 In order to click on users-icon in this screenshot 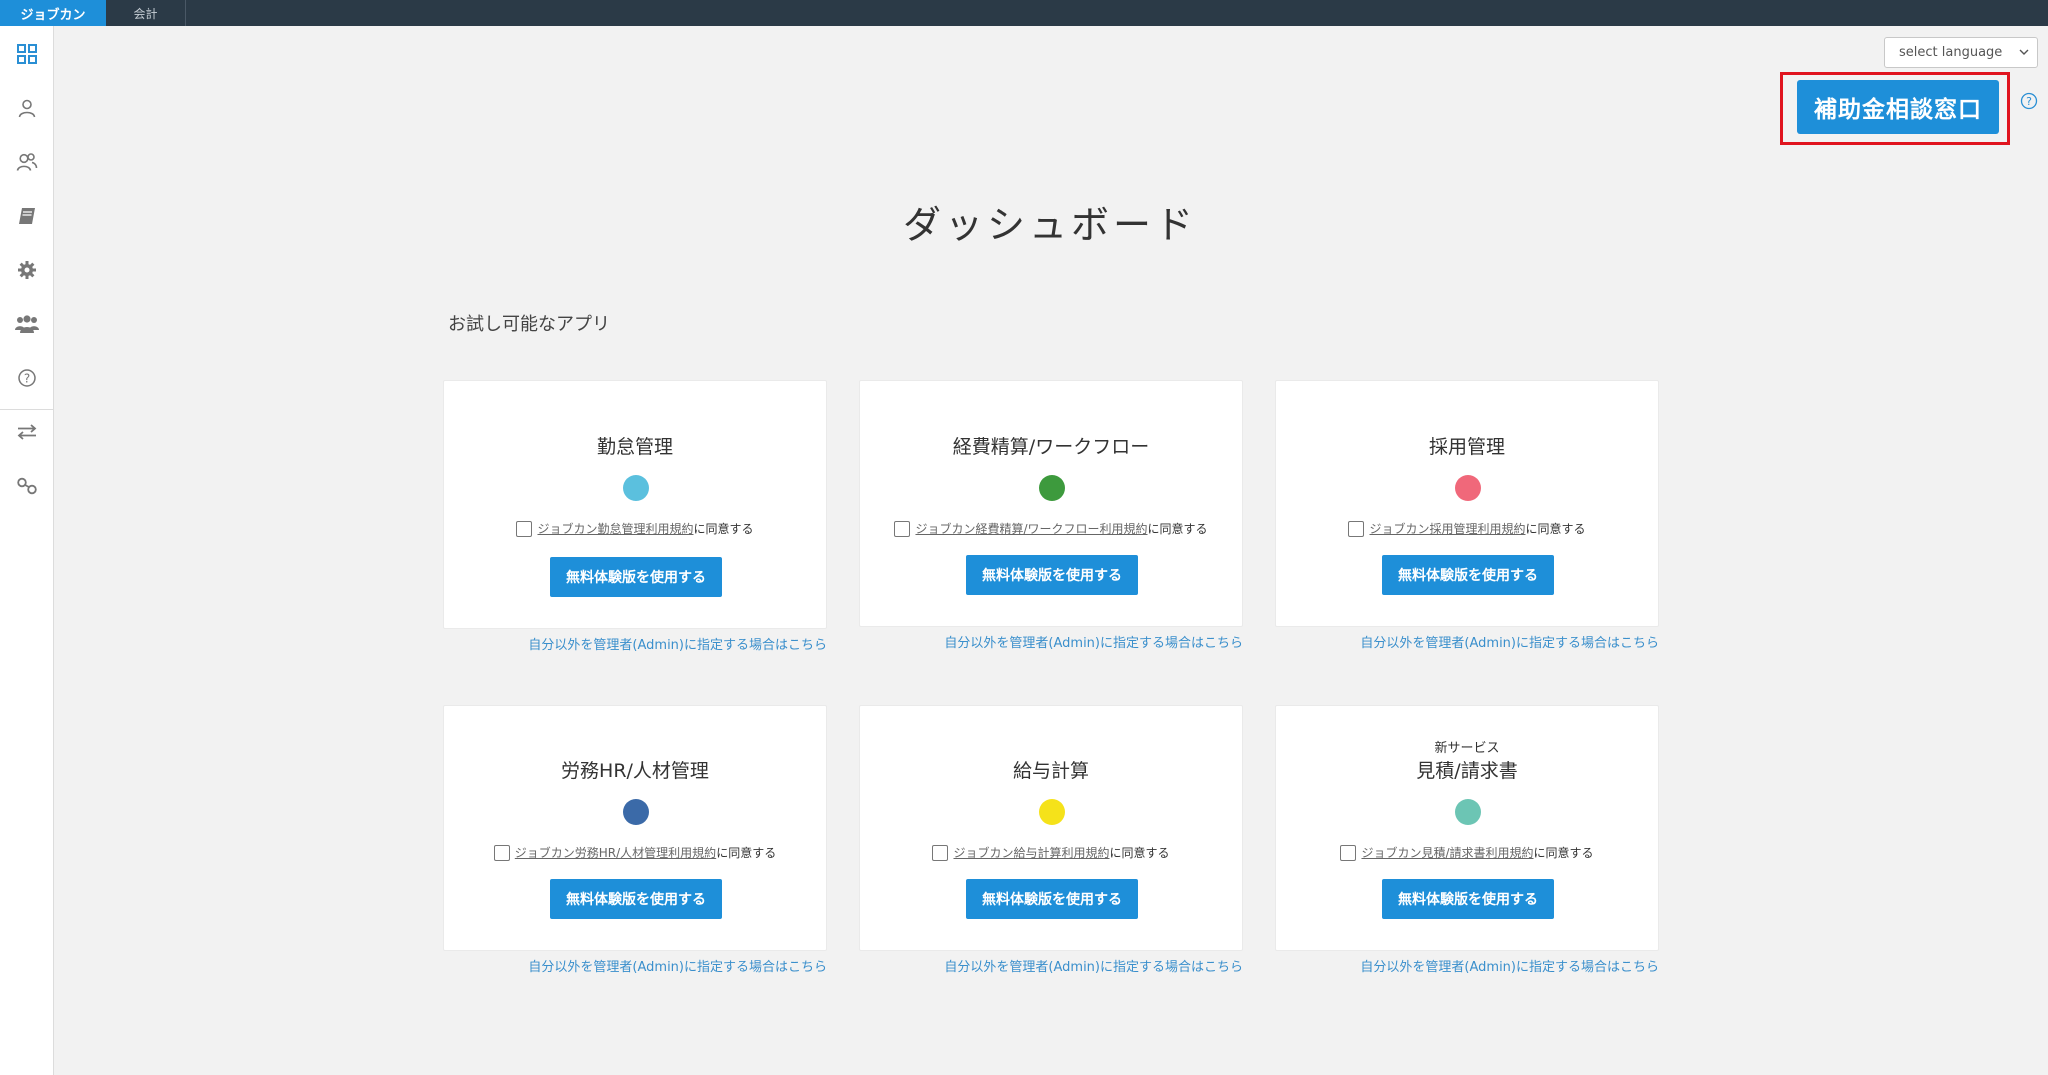, I will do `click(27, 162)`.